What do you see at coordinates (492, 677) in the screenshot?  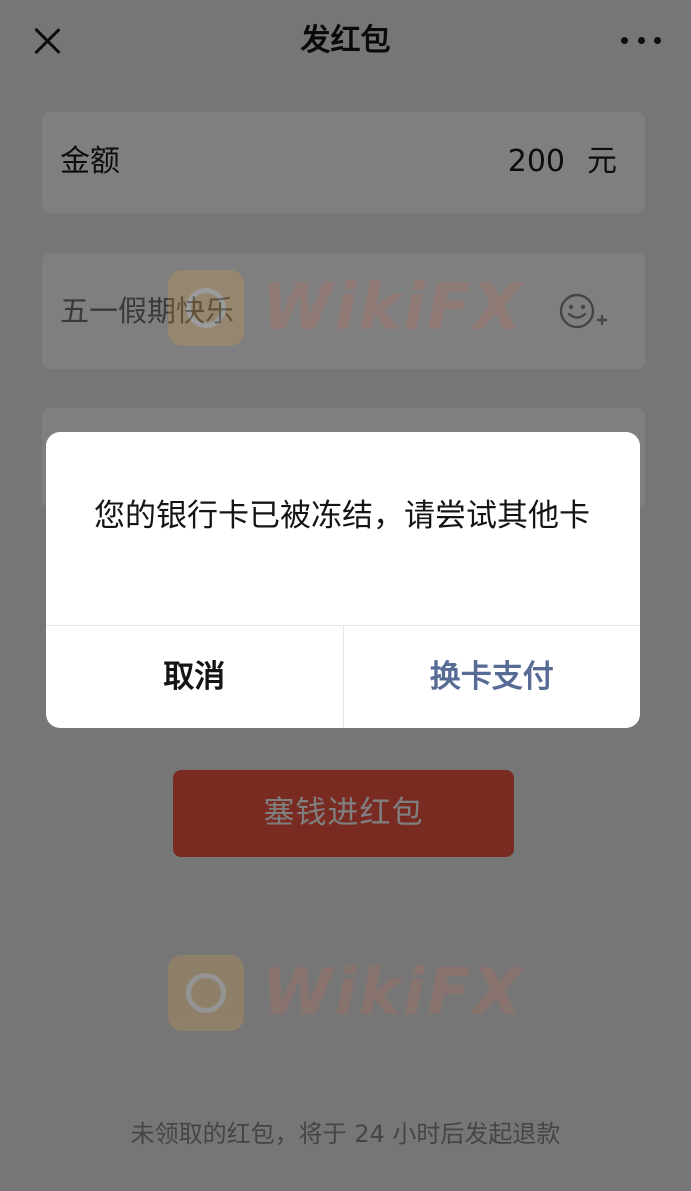 I see `change-card-button: 换卡支付` at bounding box center [492, 677].